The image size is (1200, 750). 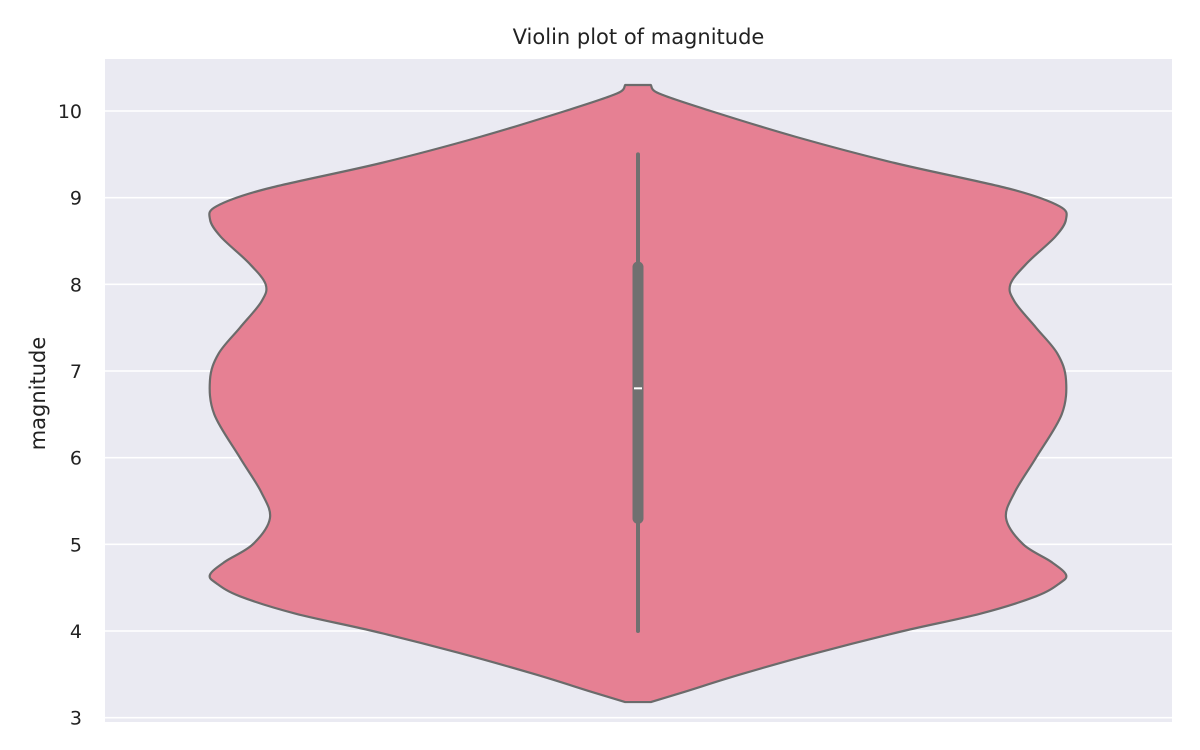 What do you see at coordinates (76, 372) in the screenshot?
I see `y-tick-label: 7` at bounding box center [76, 372].